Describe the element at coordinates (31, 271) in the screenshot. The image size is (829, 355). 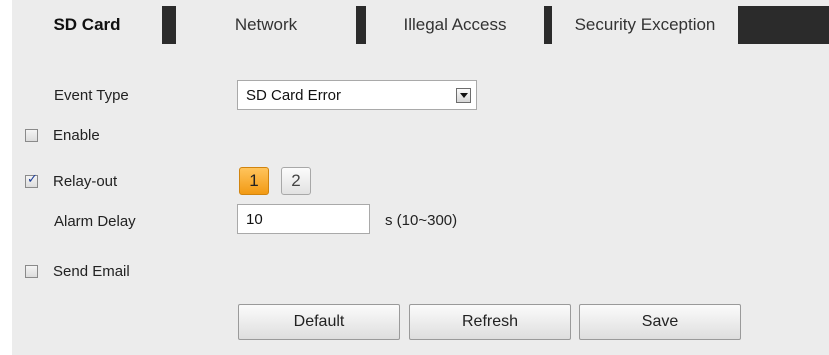
I see `send-email-checkbox` at that location.